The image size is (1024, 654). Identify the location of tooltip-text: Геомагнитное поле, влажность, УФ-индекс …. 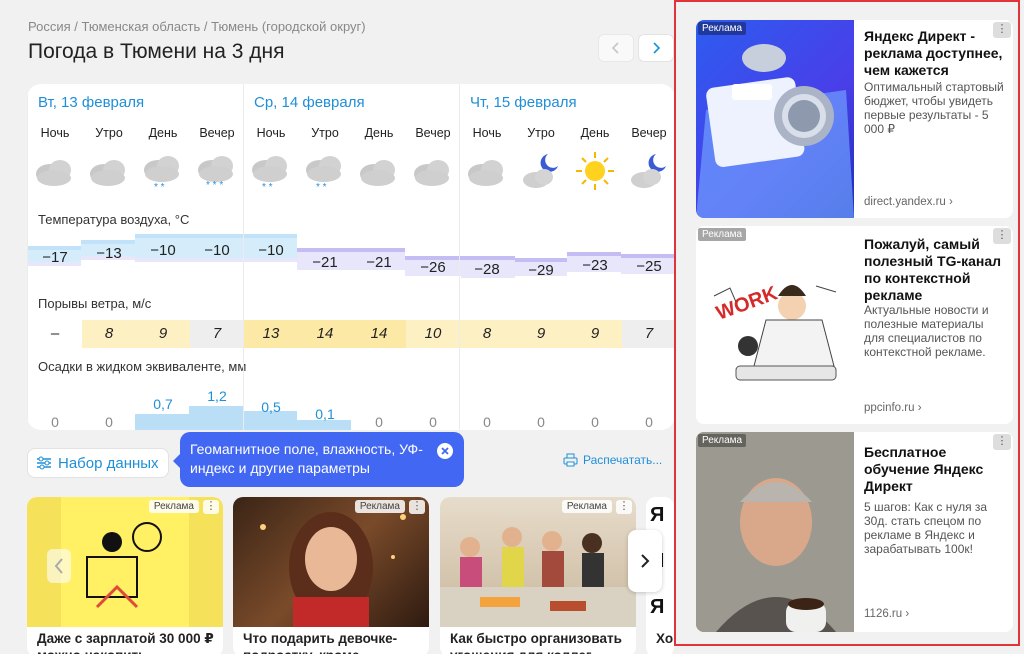
(306, 458).